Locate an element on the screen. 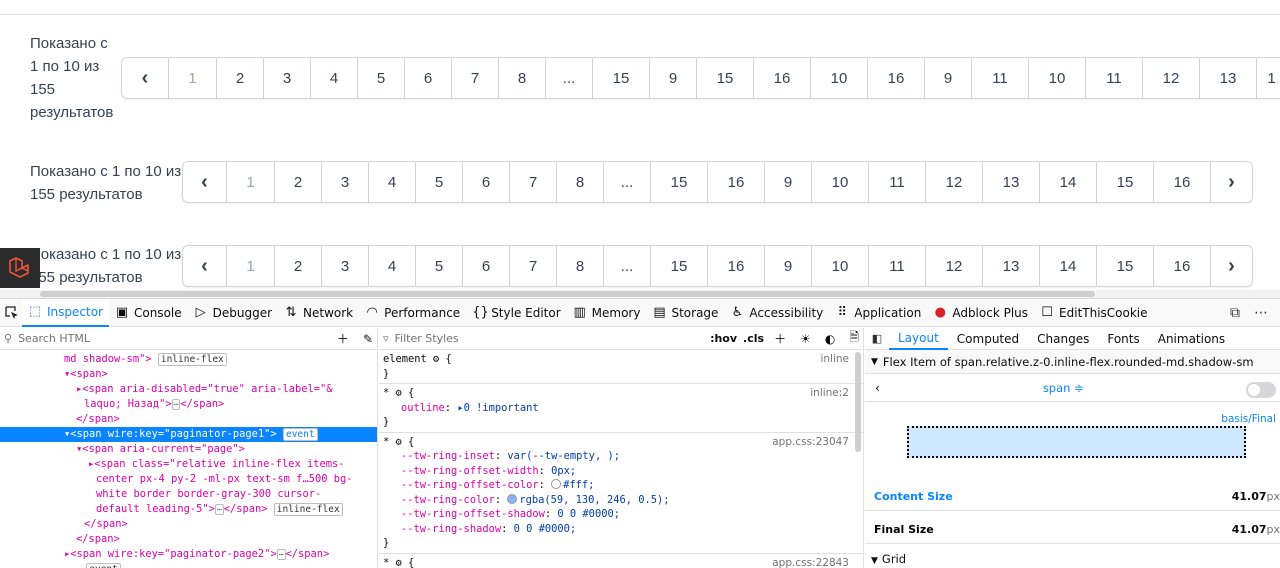 This screenshot has width=1280, height=568. responsive-design-icon: ⧉ is located at coordinates (1235, 313).